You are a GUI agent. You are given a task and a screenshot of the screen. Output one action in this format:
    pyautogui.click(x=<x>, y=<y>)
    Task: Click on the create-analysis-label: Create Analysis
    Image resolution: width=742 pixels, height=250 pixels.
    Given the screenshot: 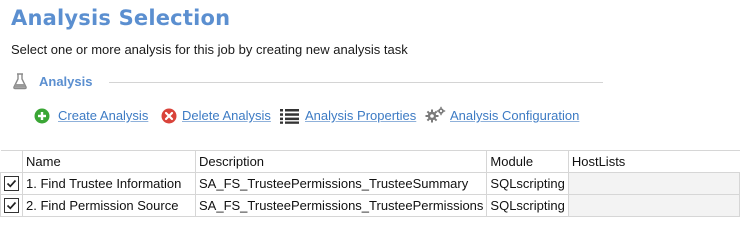 What is the action you would take?
    pyautogui.click(x=103, y=115)
    